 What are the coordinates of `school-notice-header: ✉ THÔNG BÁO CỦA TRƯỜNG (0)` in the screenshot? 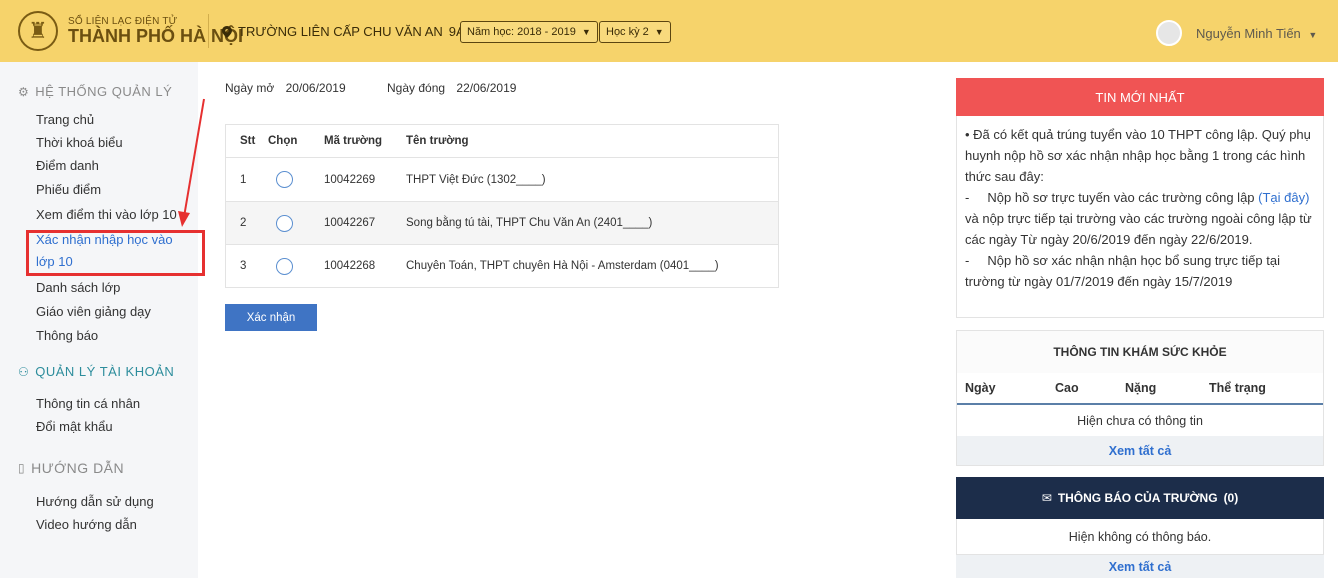 It's located at (1140, 498).